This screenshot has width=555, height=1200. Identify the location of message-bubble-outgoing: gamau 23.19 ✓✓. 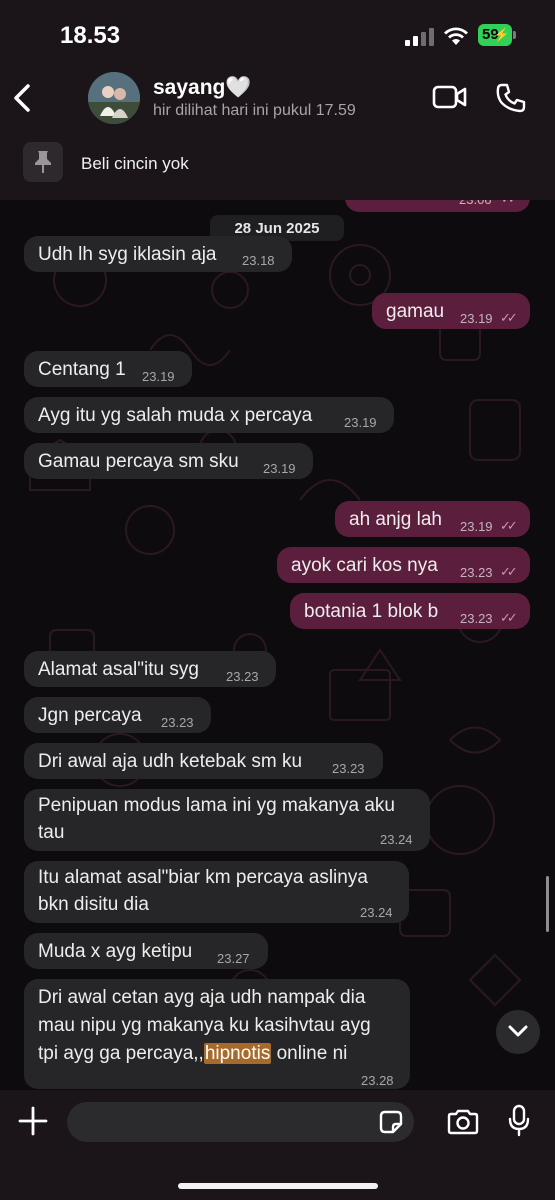
(451, 311).